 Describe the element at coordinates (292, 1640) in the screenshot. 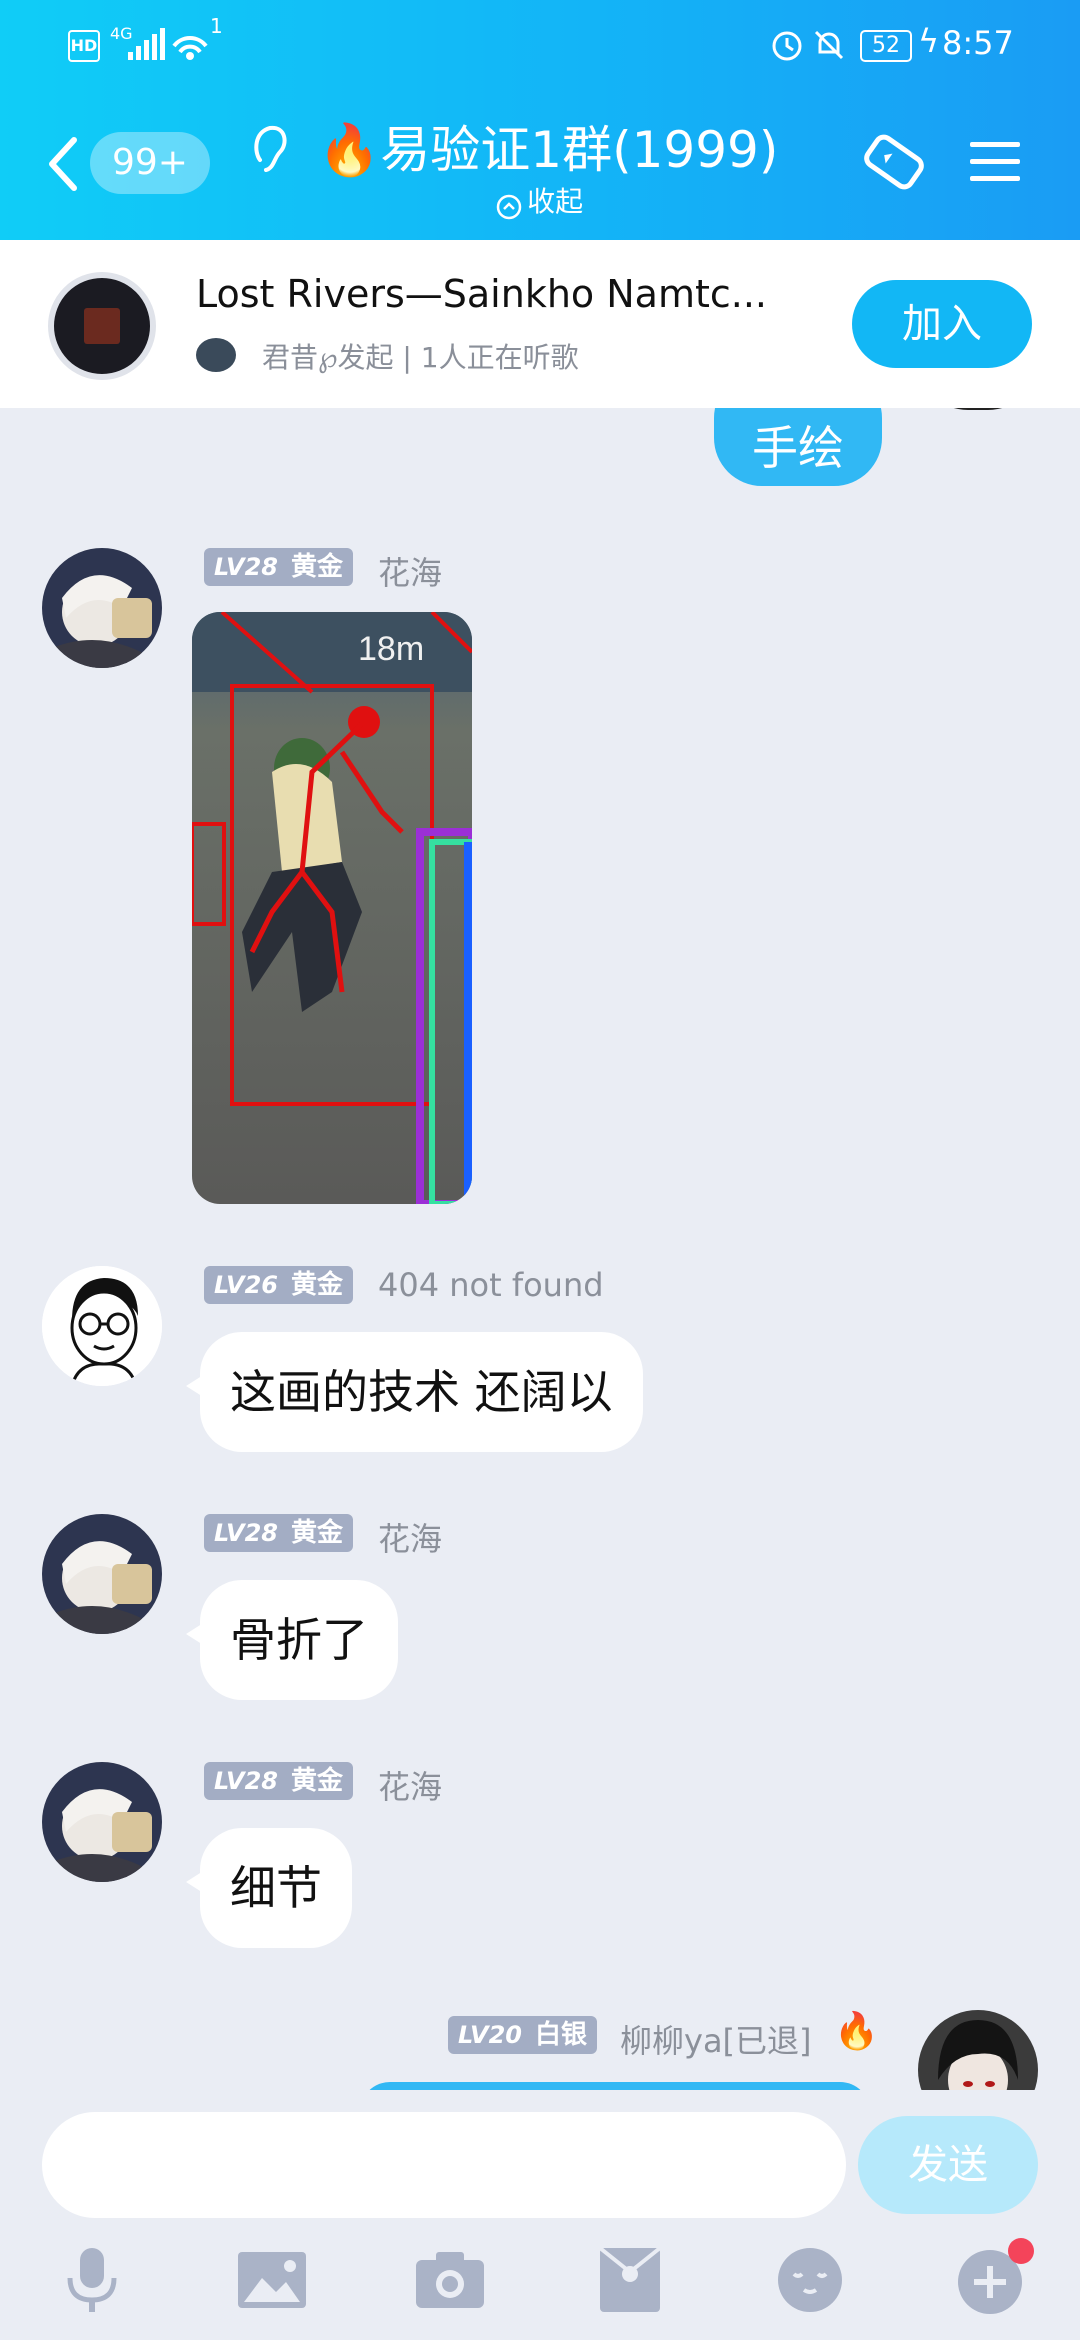

I see `message-bubble: 骨折了` at that location.